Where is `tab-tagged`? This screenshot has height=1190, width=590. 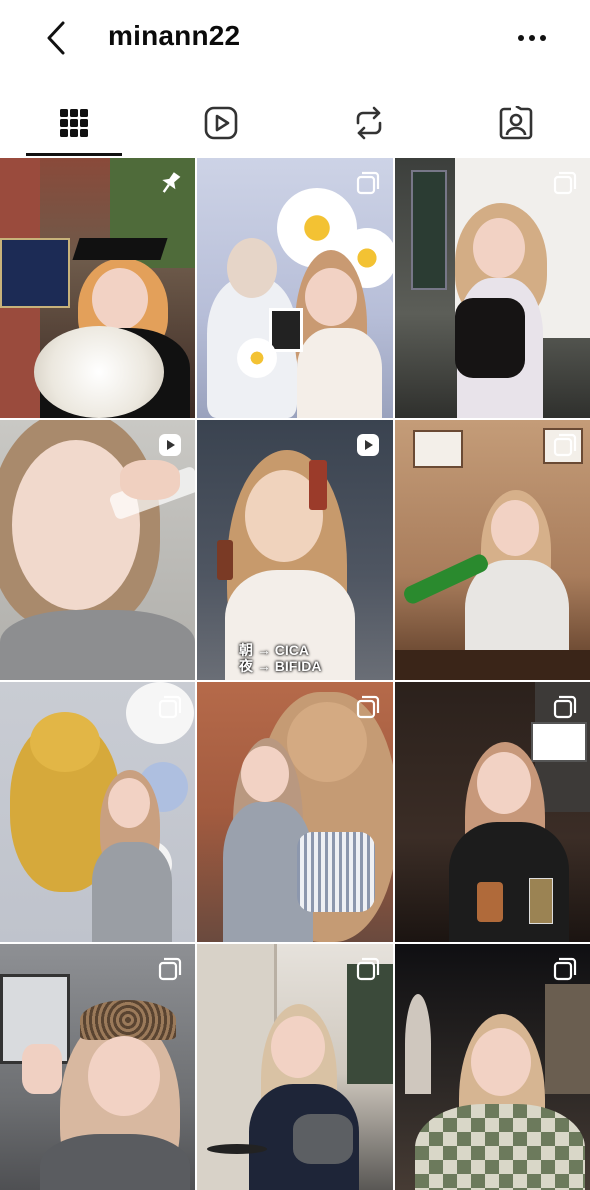
tab-tagged is located at coordinates (516, 123).